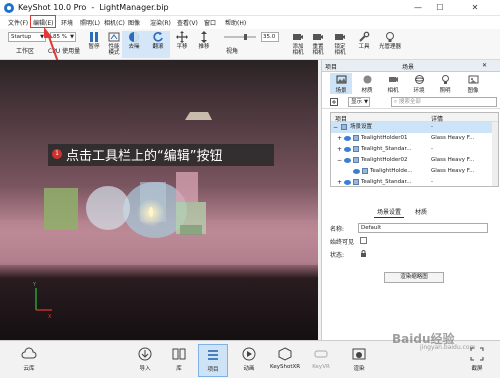 The width and height of the screenshot is (500, 378). I want to click on tab-project: 项目, so click(331, 66).